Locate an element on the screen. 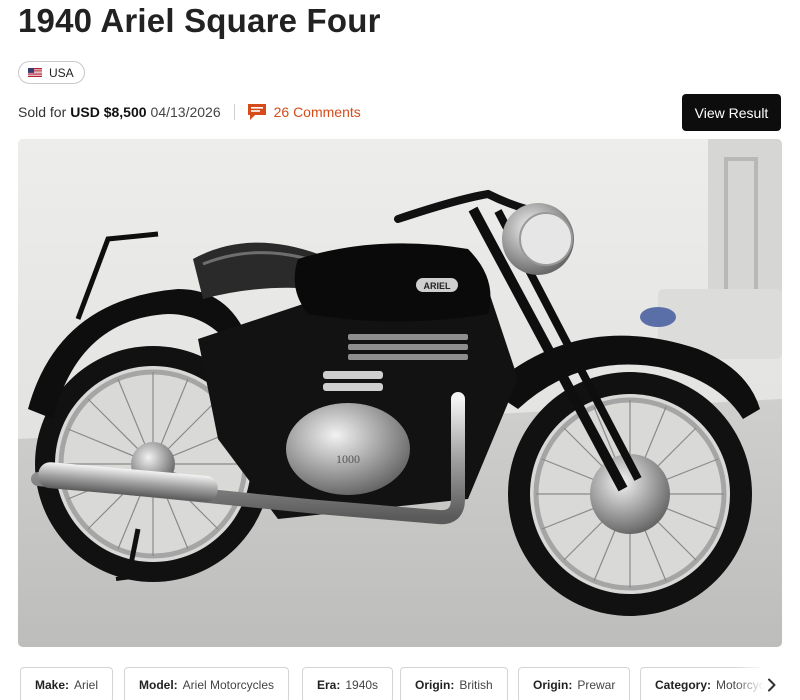  spec-chip-era: Era: 1940s is located at coordinates (348, 683).